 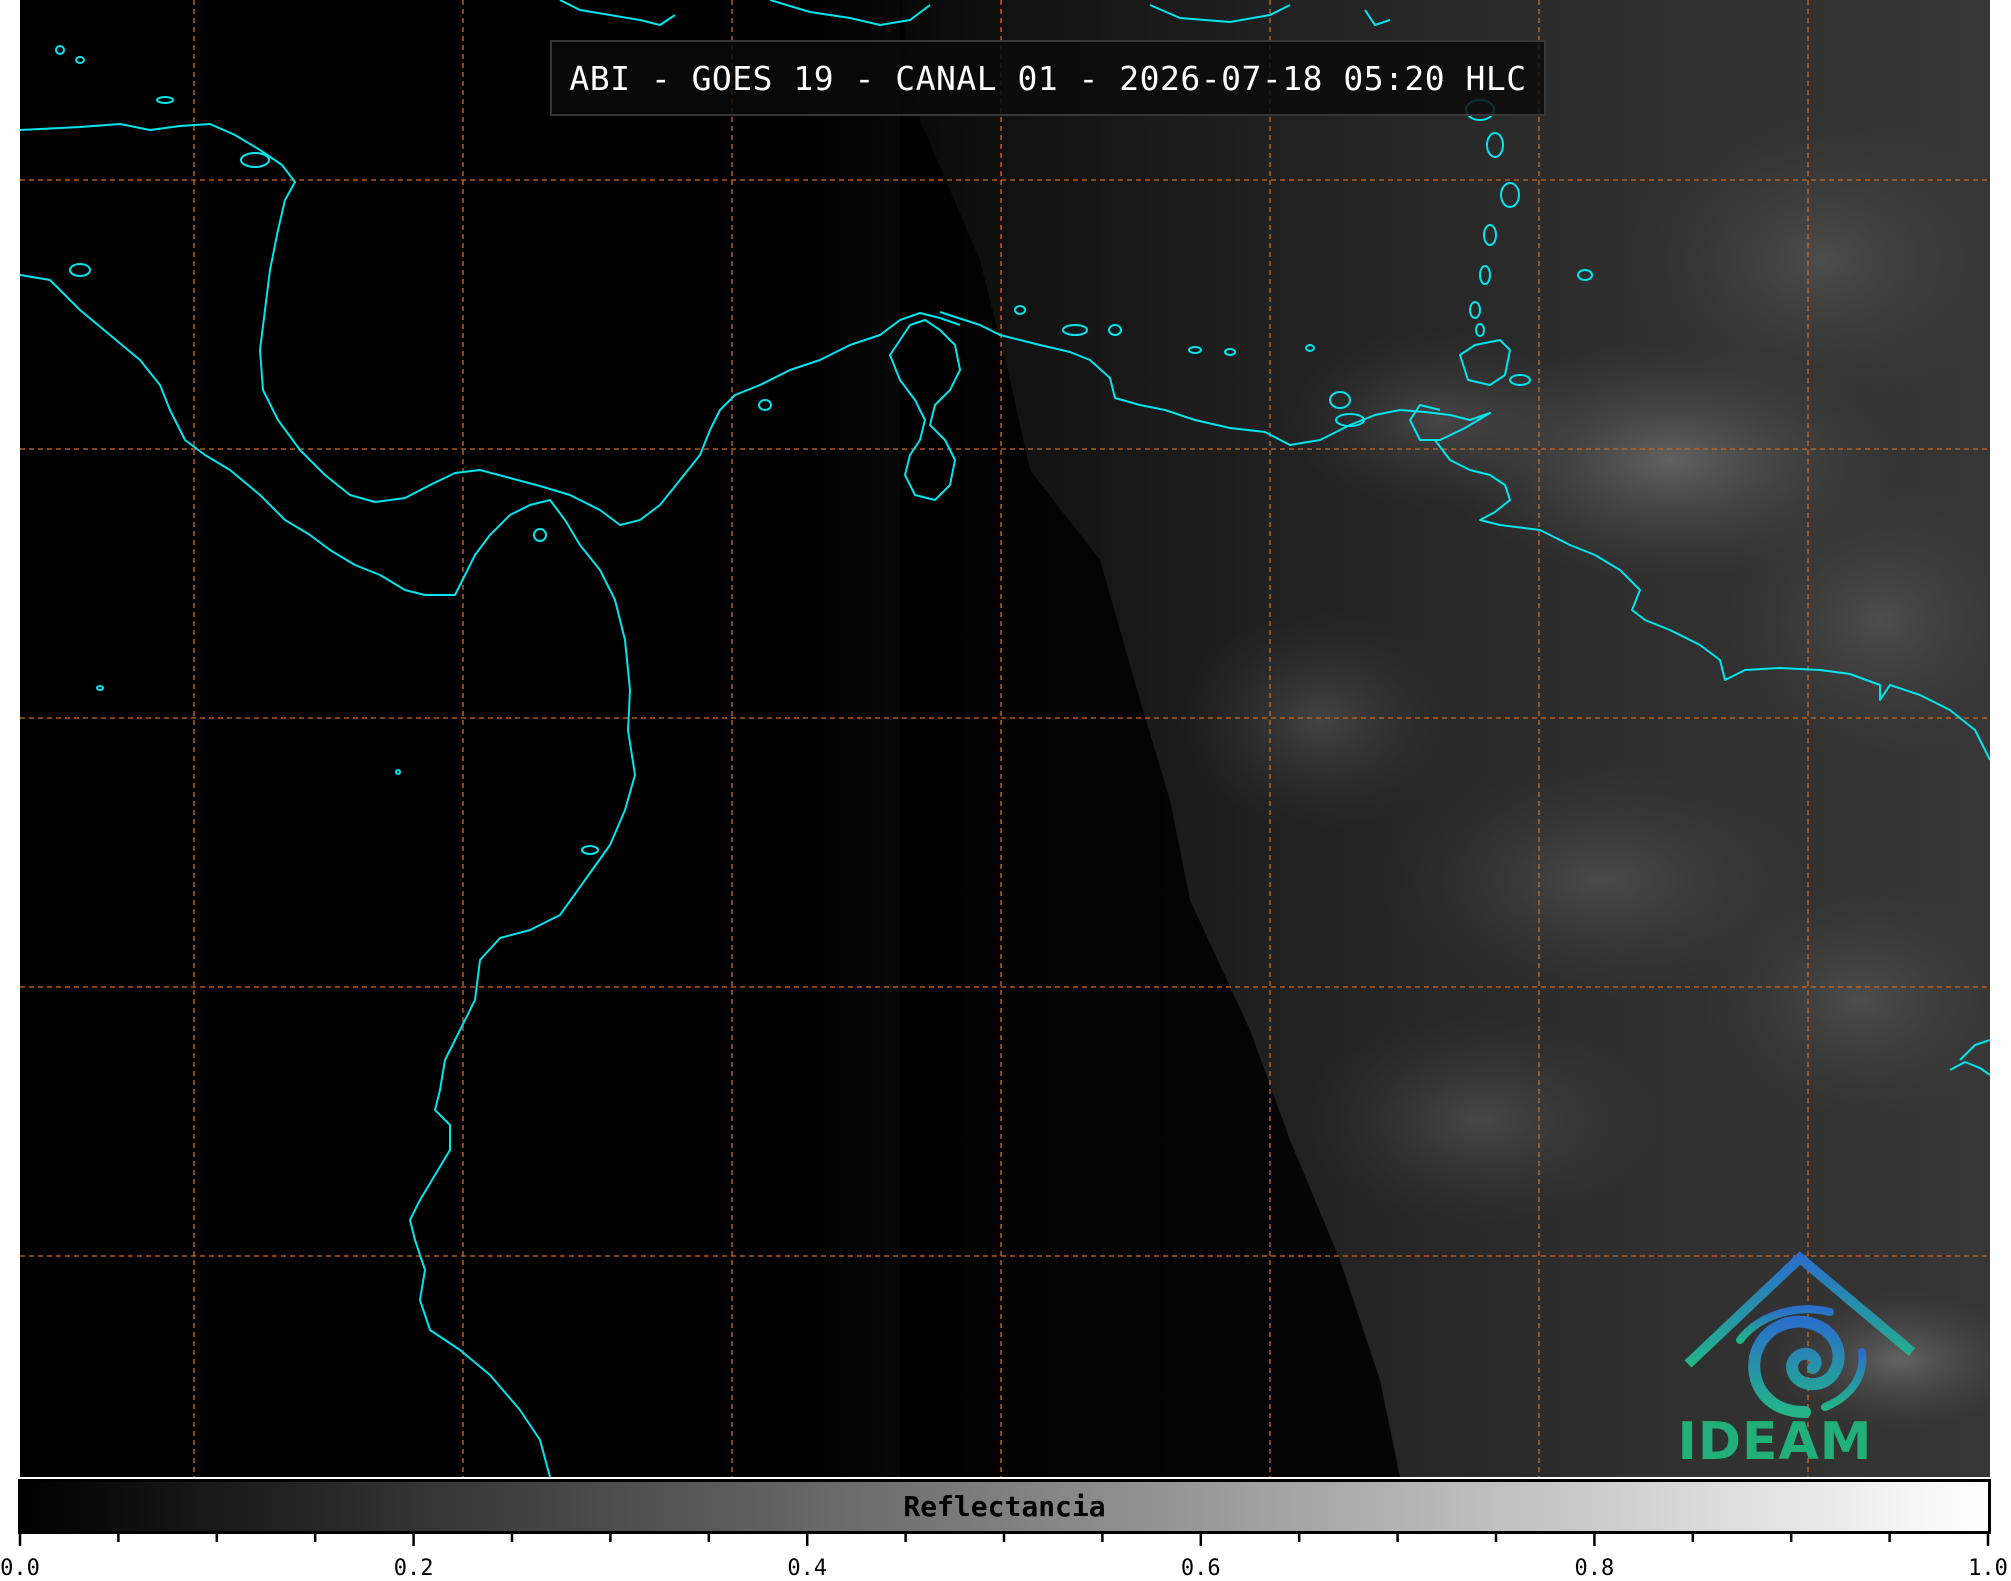 I want to click on colorbar-ticks, so click(x=1004, y=1539).